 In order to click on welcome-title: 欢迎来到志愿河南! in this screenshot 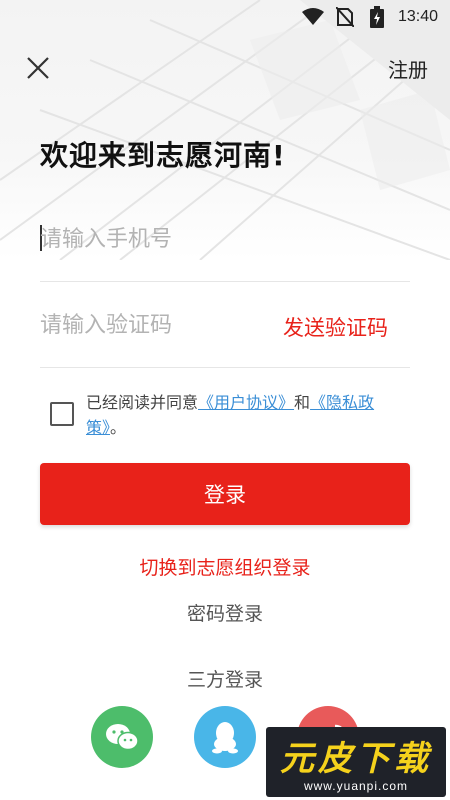, I will do `click(163, 155)`.